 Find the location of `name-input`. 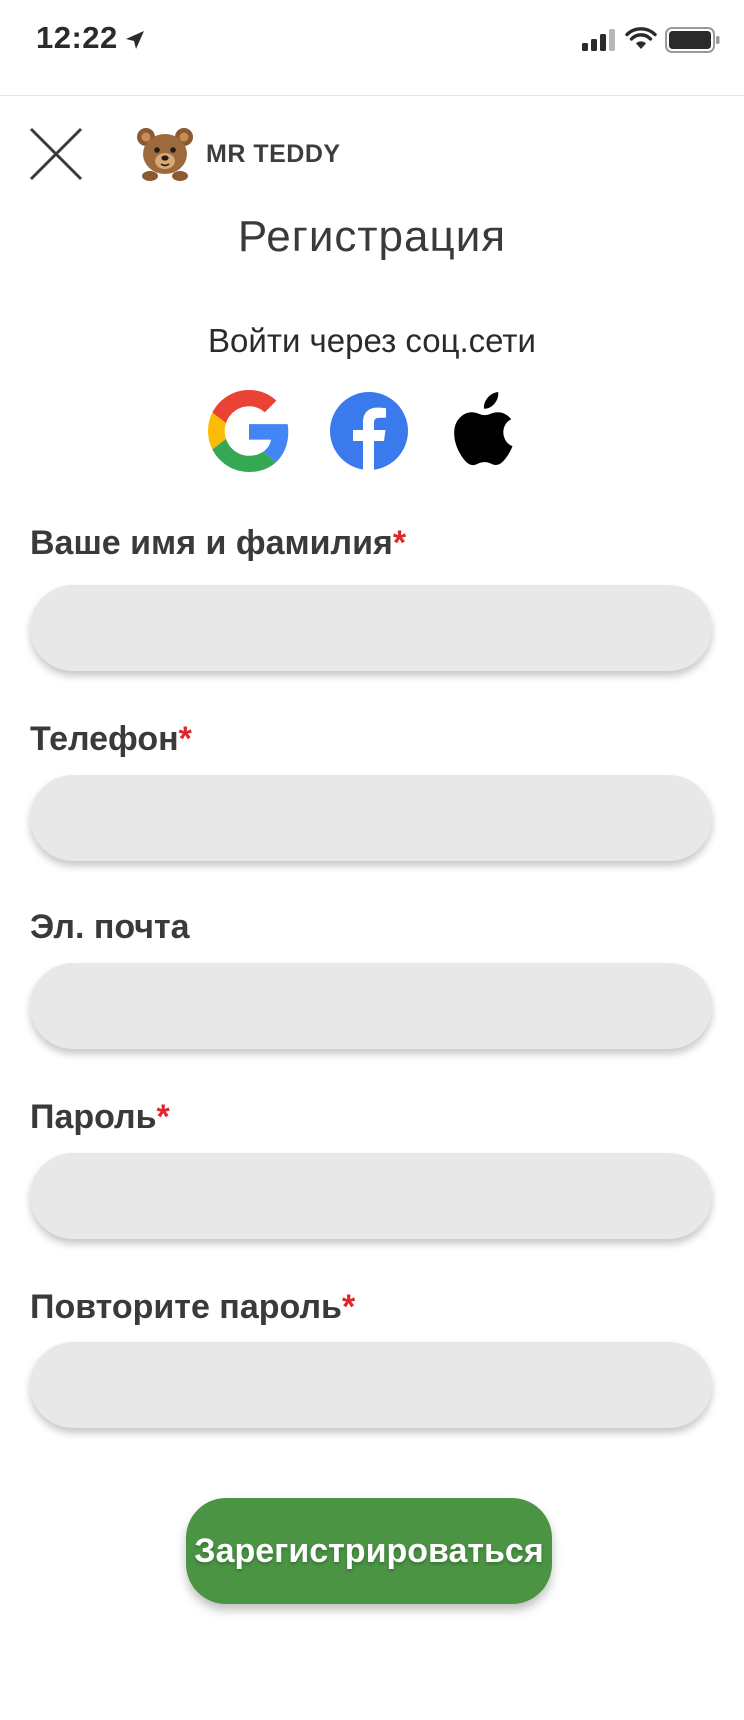

name-input is located at coordinates (371, 628).